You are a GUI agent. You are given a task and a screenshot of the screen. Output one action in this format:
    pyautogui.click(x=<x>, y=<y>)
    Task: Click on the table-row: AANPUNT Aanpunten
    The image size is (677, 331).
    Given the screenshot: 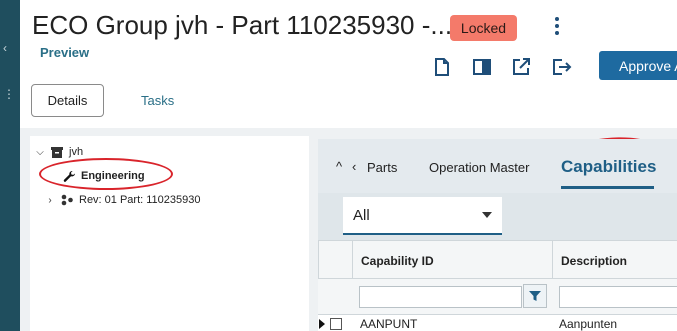 What is the action you would take?
    pyautogui.click(x=497, y=323)
    